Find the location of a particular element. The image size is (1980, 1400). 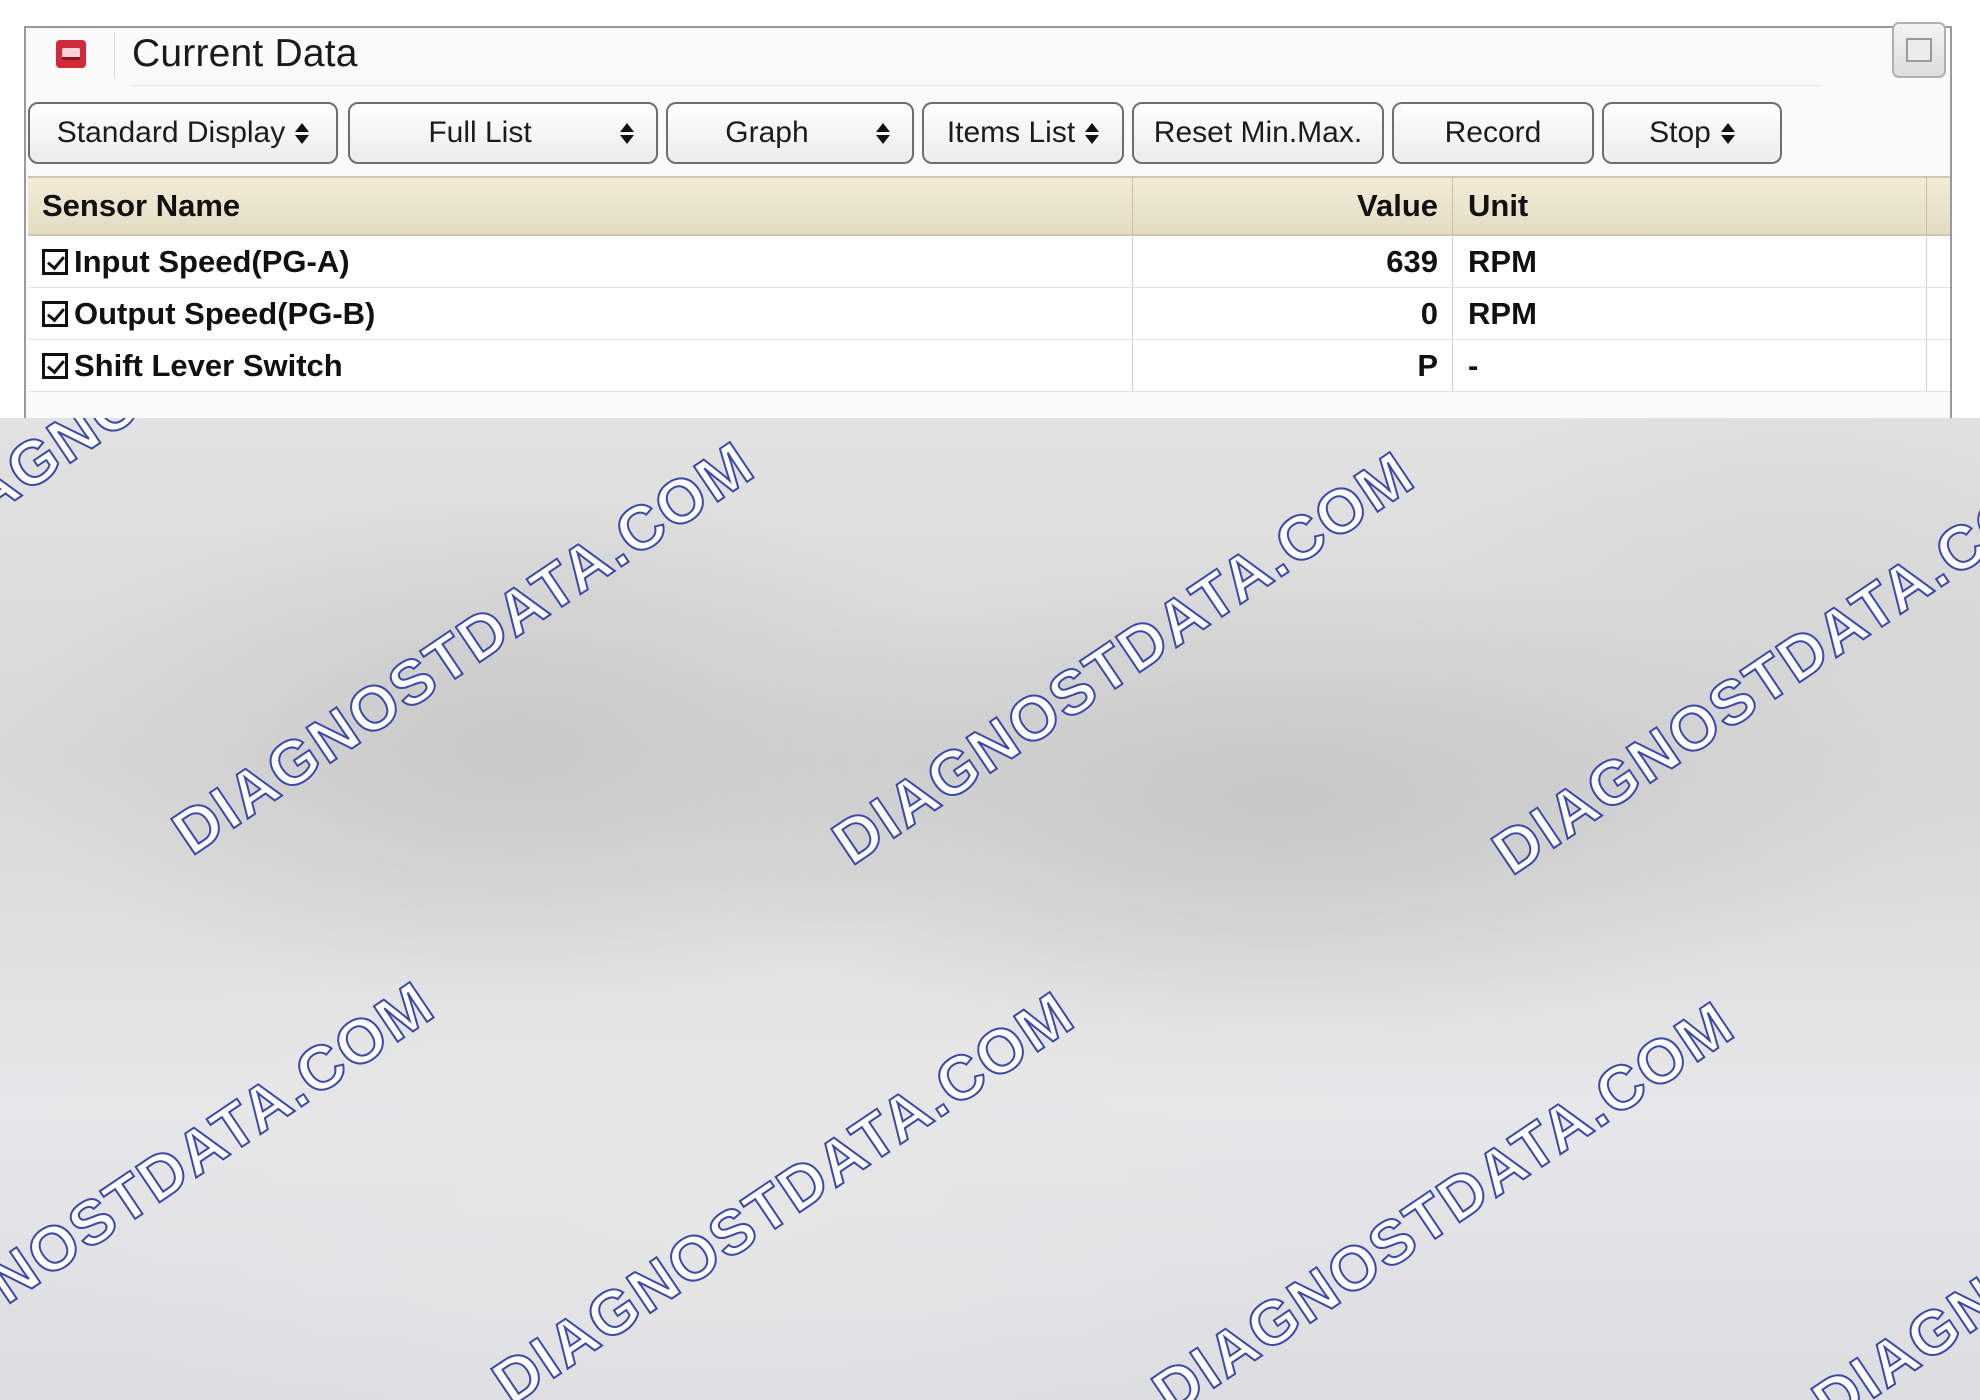

sensor-name: Output Speed(PG-B) is located at coordinates (225, 313).